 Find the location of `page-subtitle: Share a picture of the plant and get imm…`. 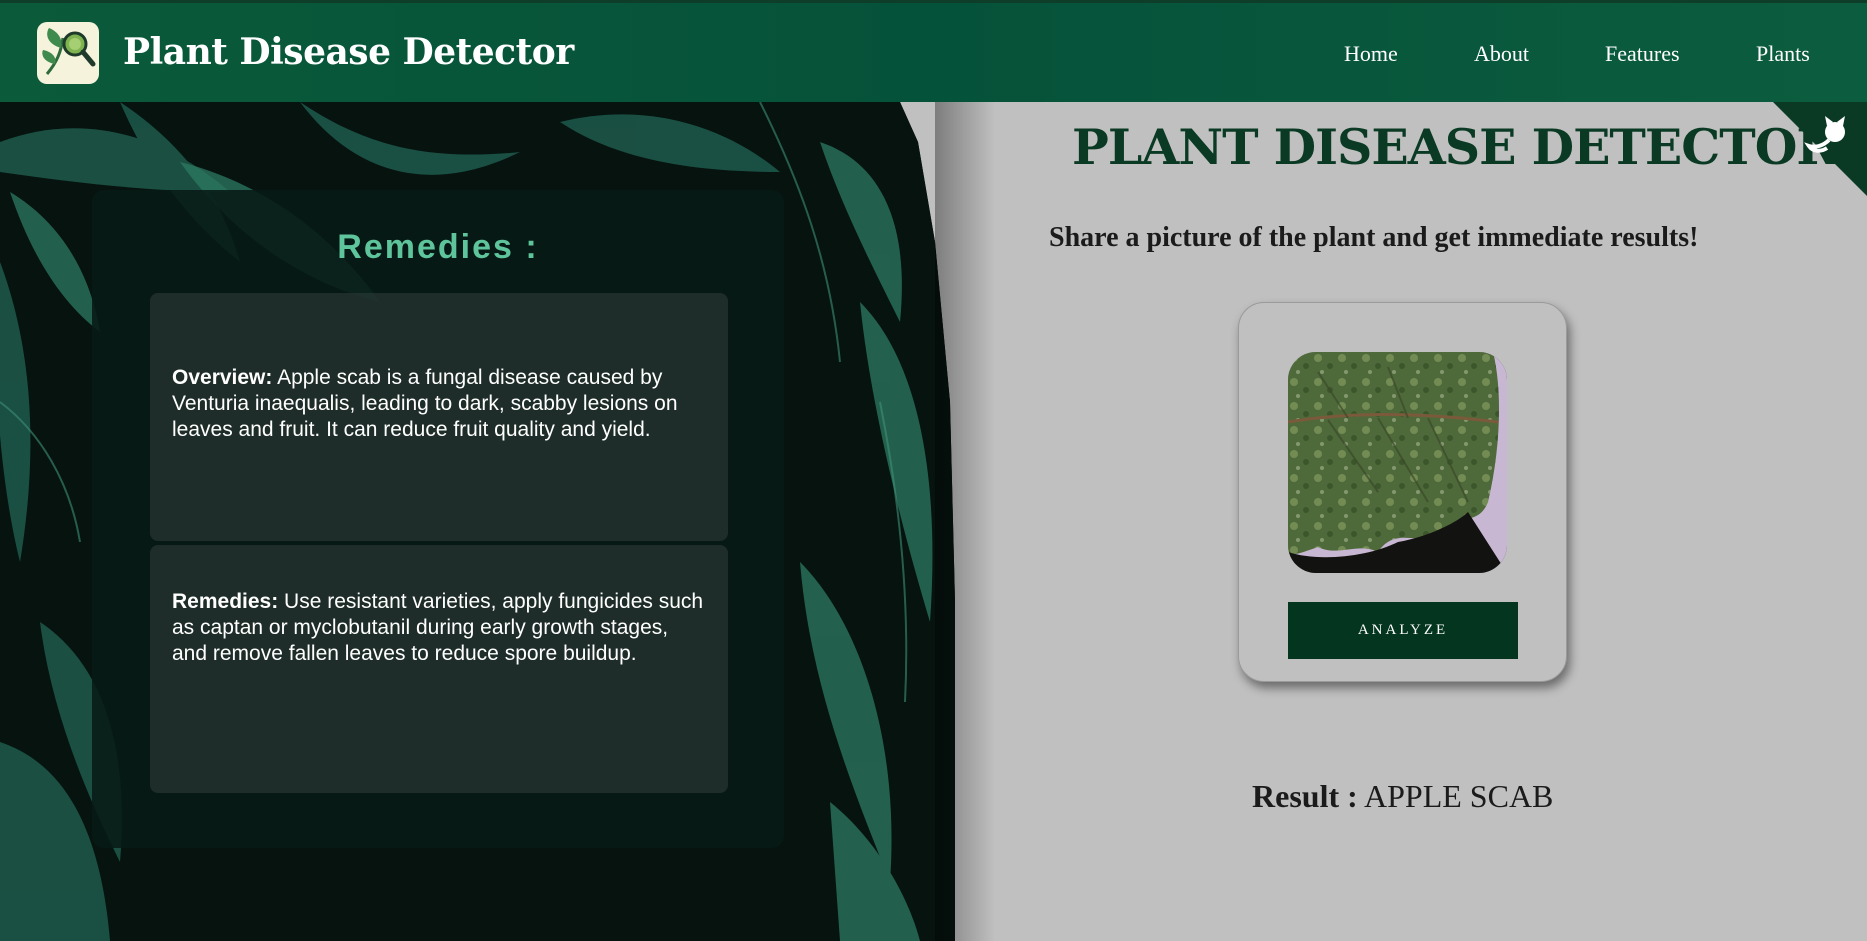

page-subtitle: Share a picture of the plant and get imm… is located at coordinates (1374, 237).